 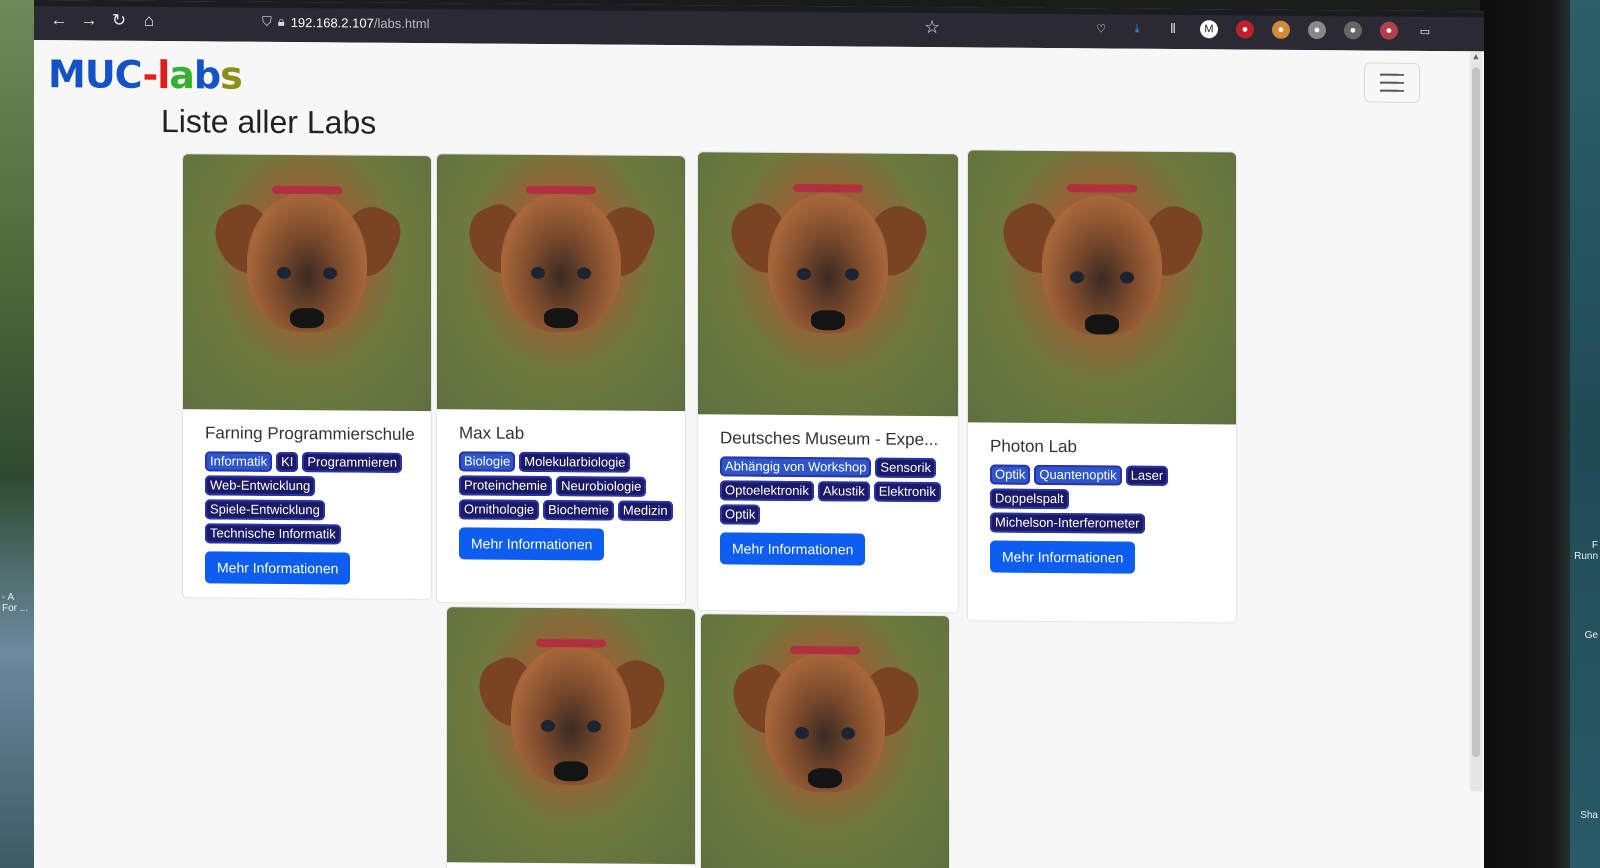 What do you see at coordinates (8, 597) in the screenshot?
I see `desktop-label-line: - A` at bounding box center [8, 597].